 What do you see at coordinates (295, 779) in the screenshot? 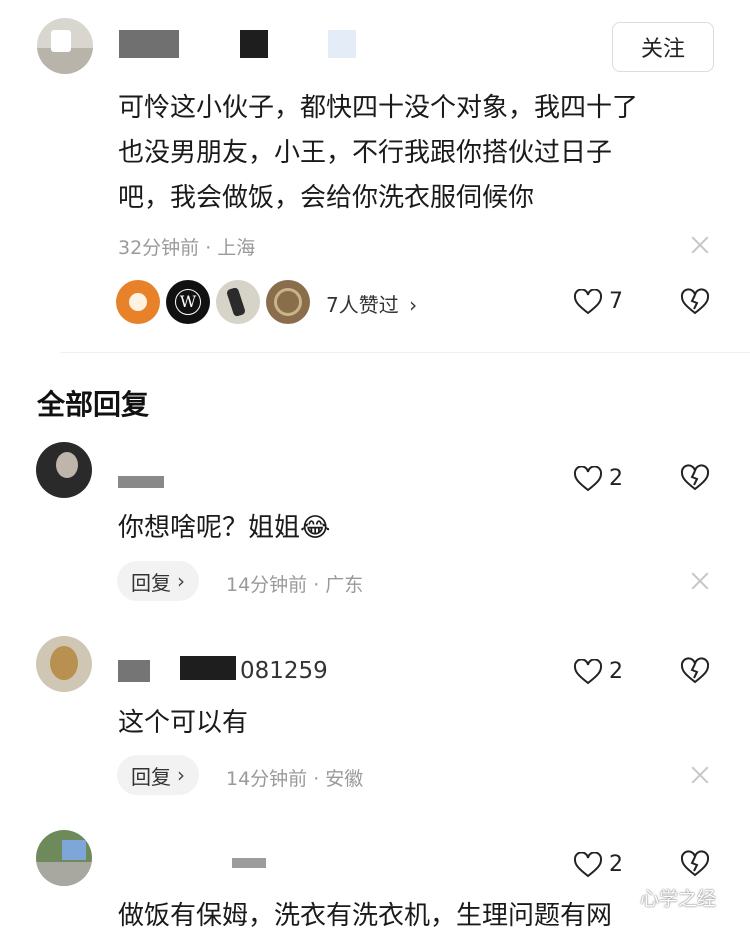
I see `reply-meta: 14分钟前 · 安徽` at bounding box center [295, 779].